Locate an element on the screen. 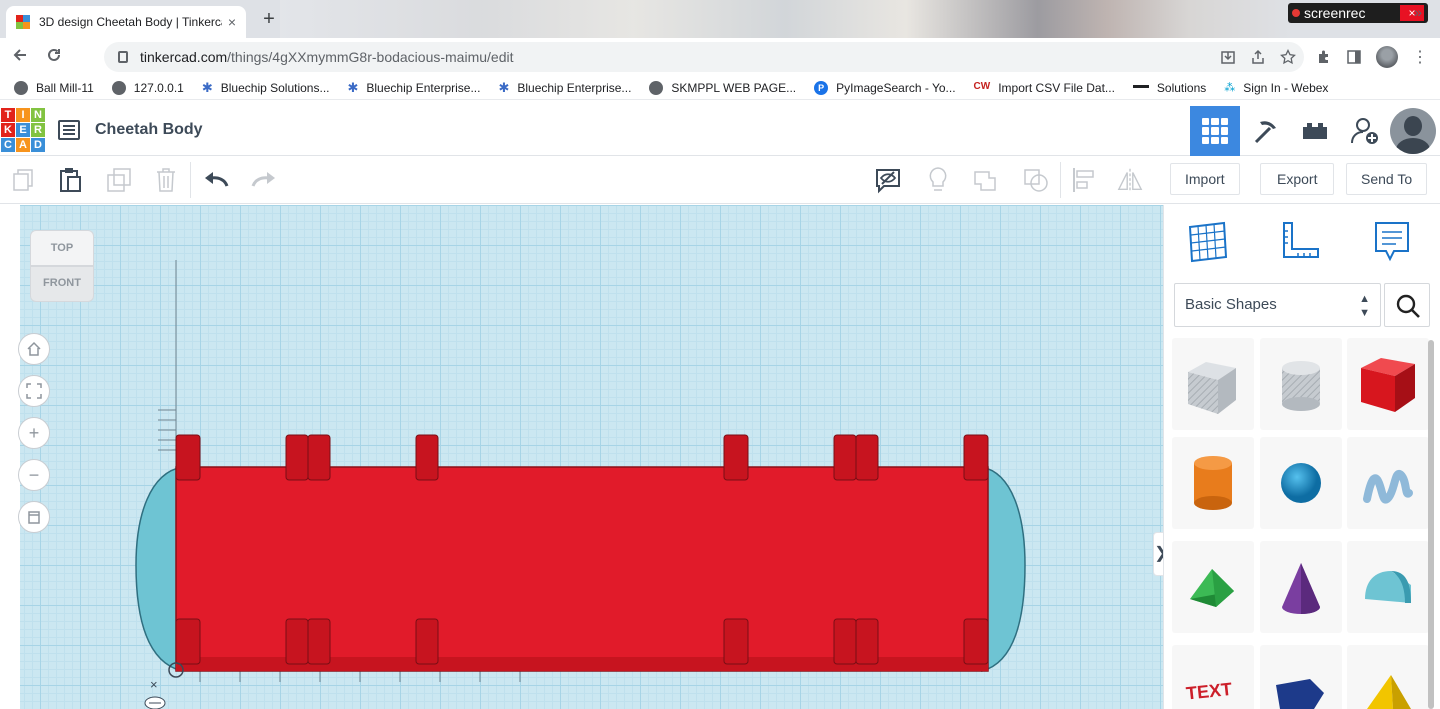 The height and width of the screenshot is (709, 1440). logo-letter: R is located at coordinates (38, 130).